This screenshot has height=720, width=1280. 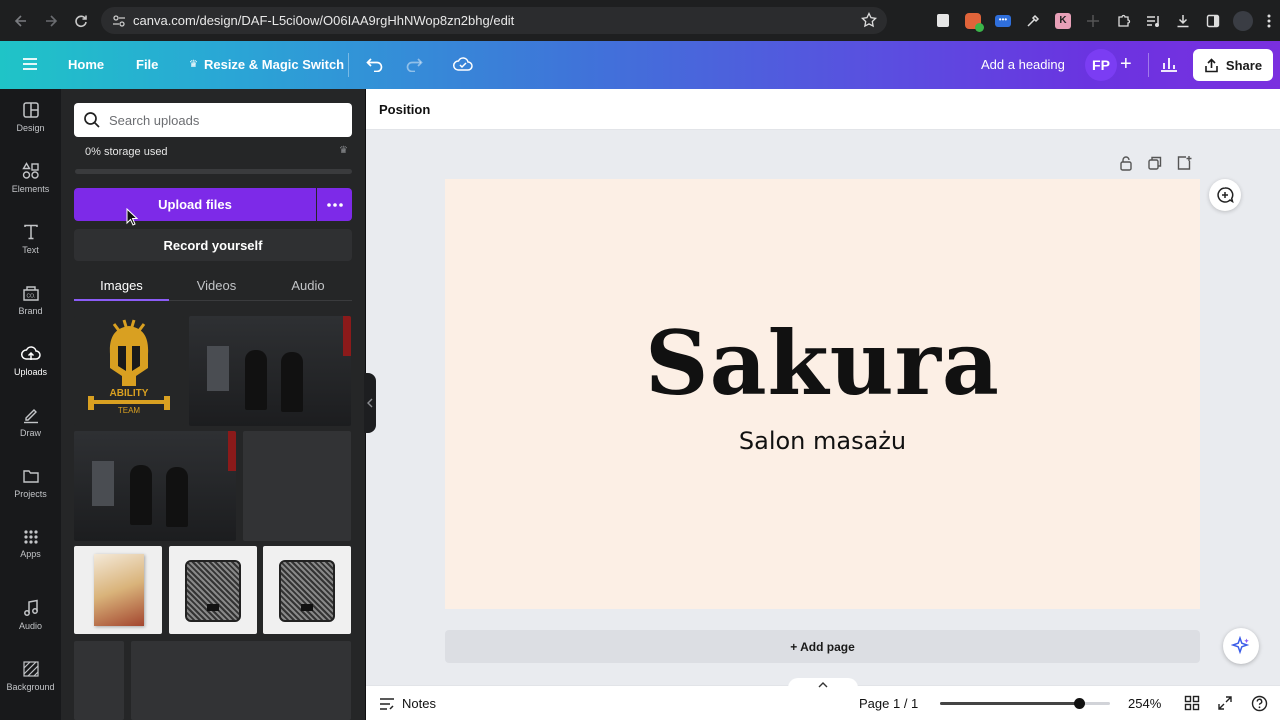 I want to click on chevron-up-icon, so click(x=823, y=685).